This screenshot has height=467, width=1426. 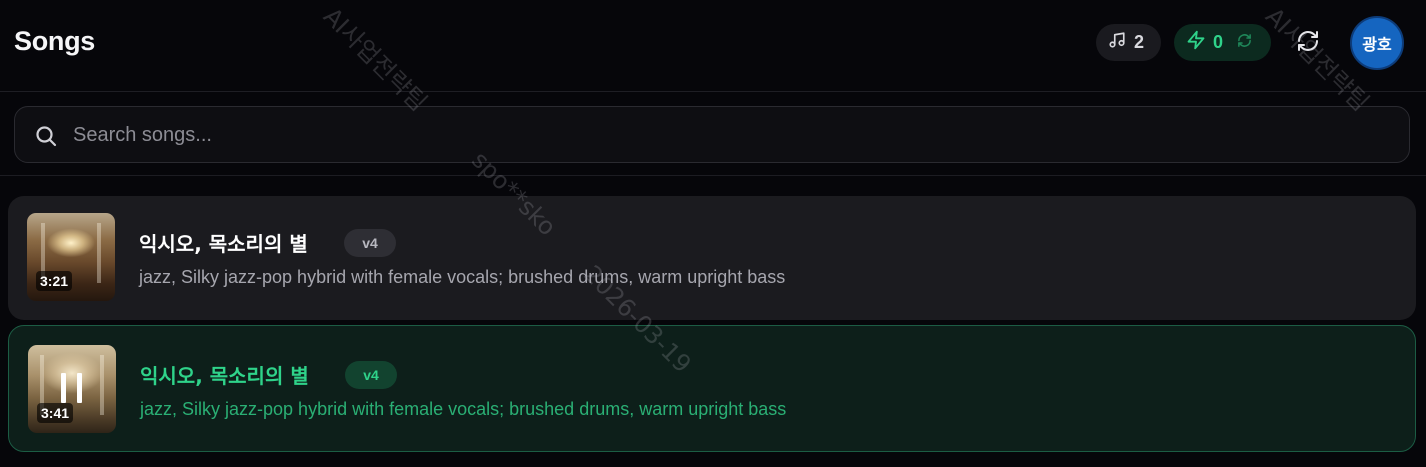 What do you see at coordinates (1244, 42) in the screenshot?
I see `refresh-small-icon` at bounding box center [1244, 42].